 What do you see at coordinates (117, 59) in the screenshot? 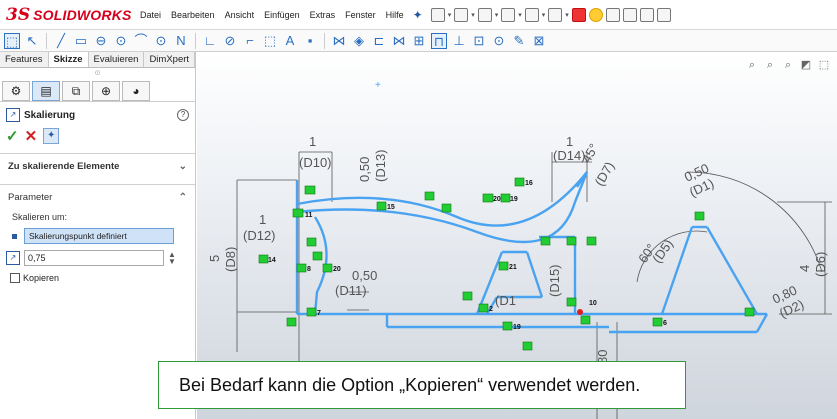
I see `tab-evaluieren: Evaluieren` at bounding box center [117, 59].